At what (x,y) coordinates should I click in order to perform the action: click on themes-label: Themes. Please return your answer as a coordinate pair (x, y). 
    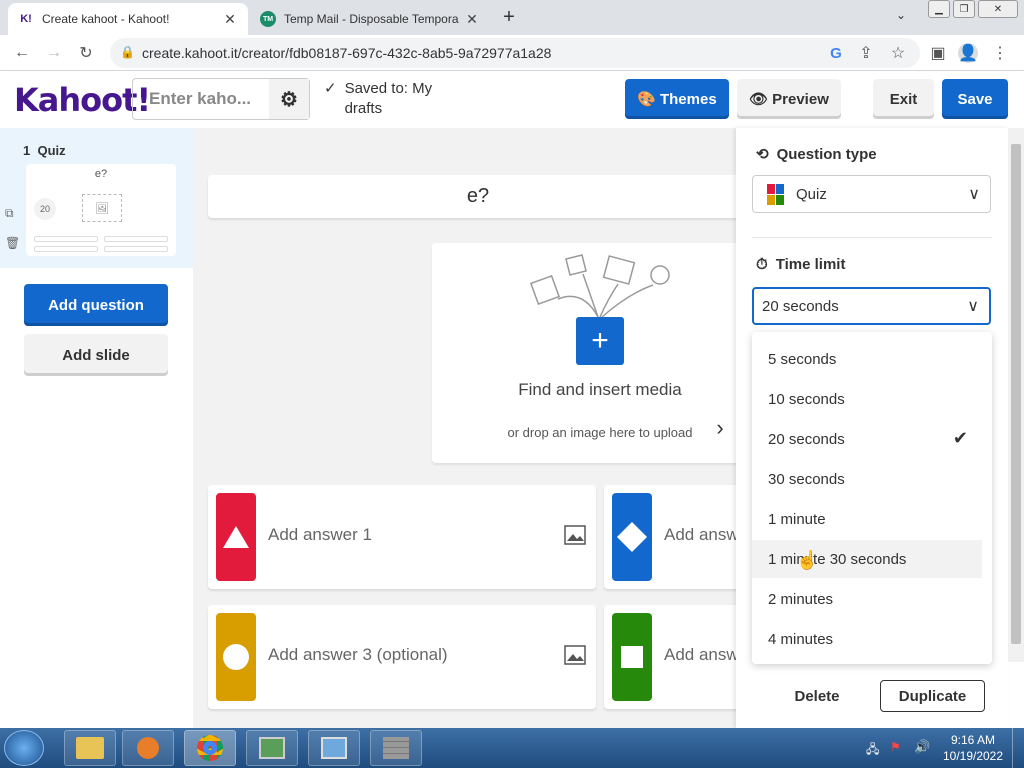
    Looking at the image, I should click on (688, 99).